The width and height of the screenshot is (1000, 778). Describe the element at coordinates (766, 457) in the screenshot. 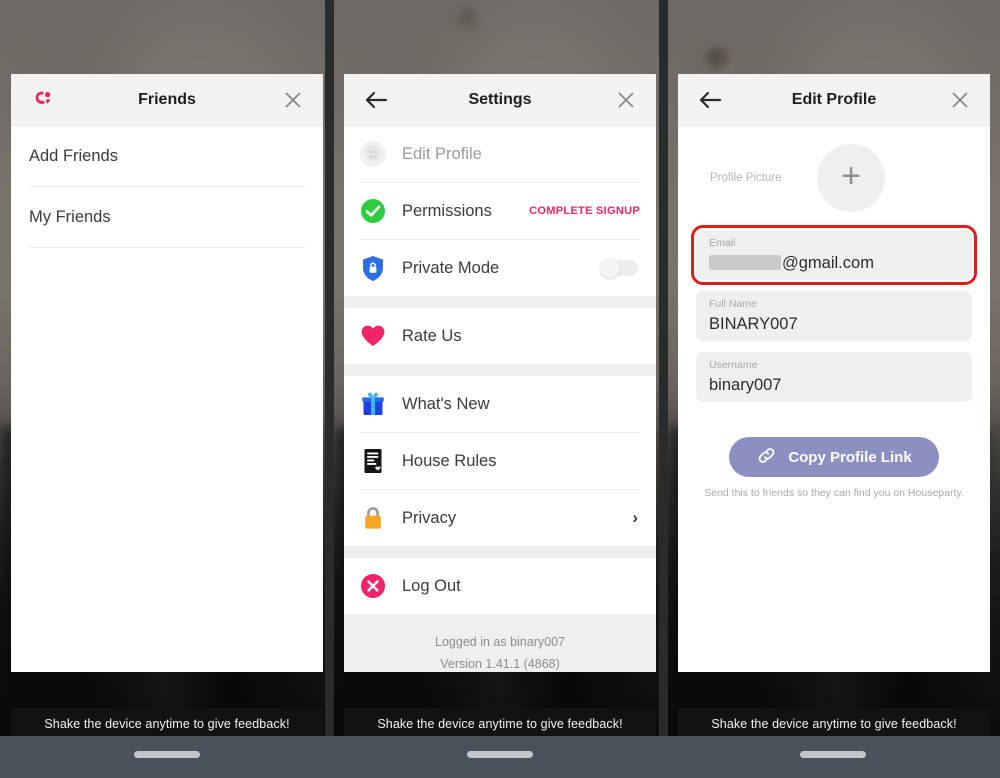

I see `link-chain-icon` at that location.